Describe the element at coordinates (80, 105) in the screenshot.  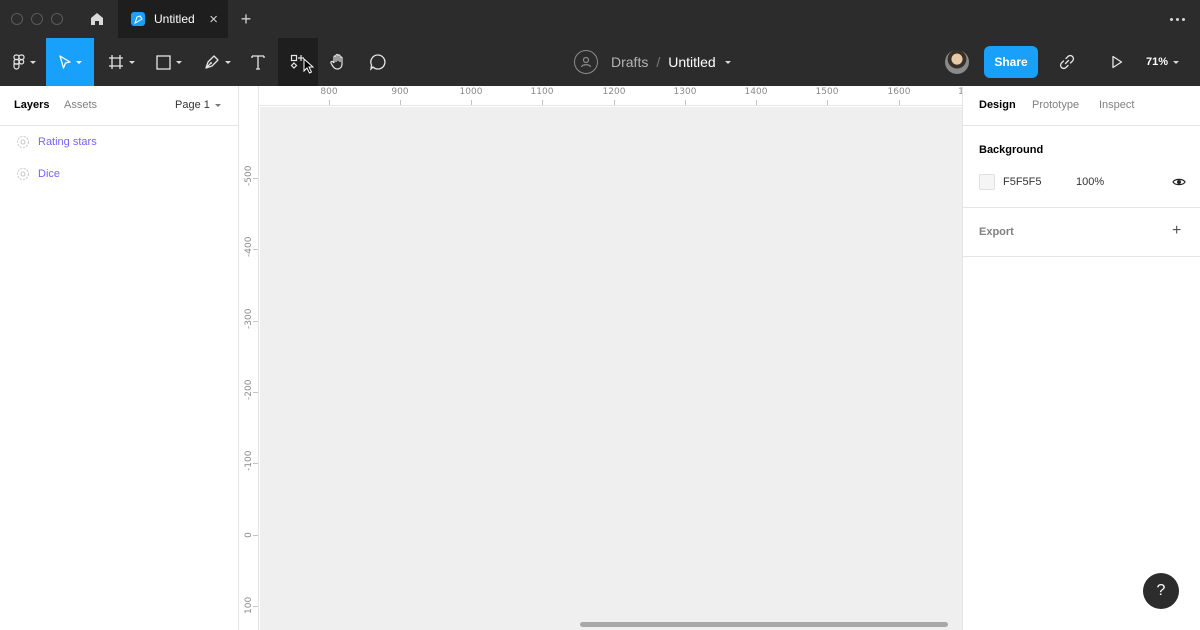
I see `tab-assets: Assets` at that location.